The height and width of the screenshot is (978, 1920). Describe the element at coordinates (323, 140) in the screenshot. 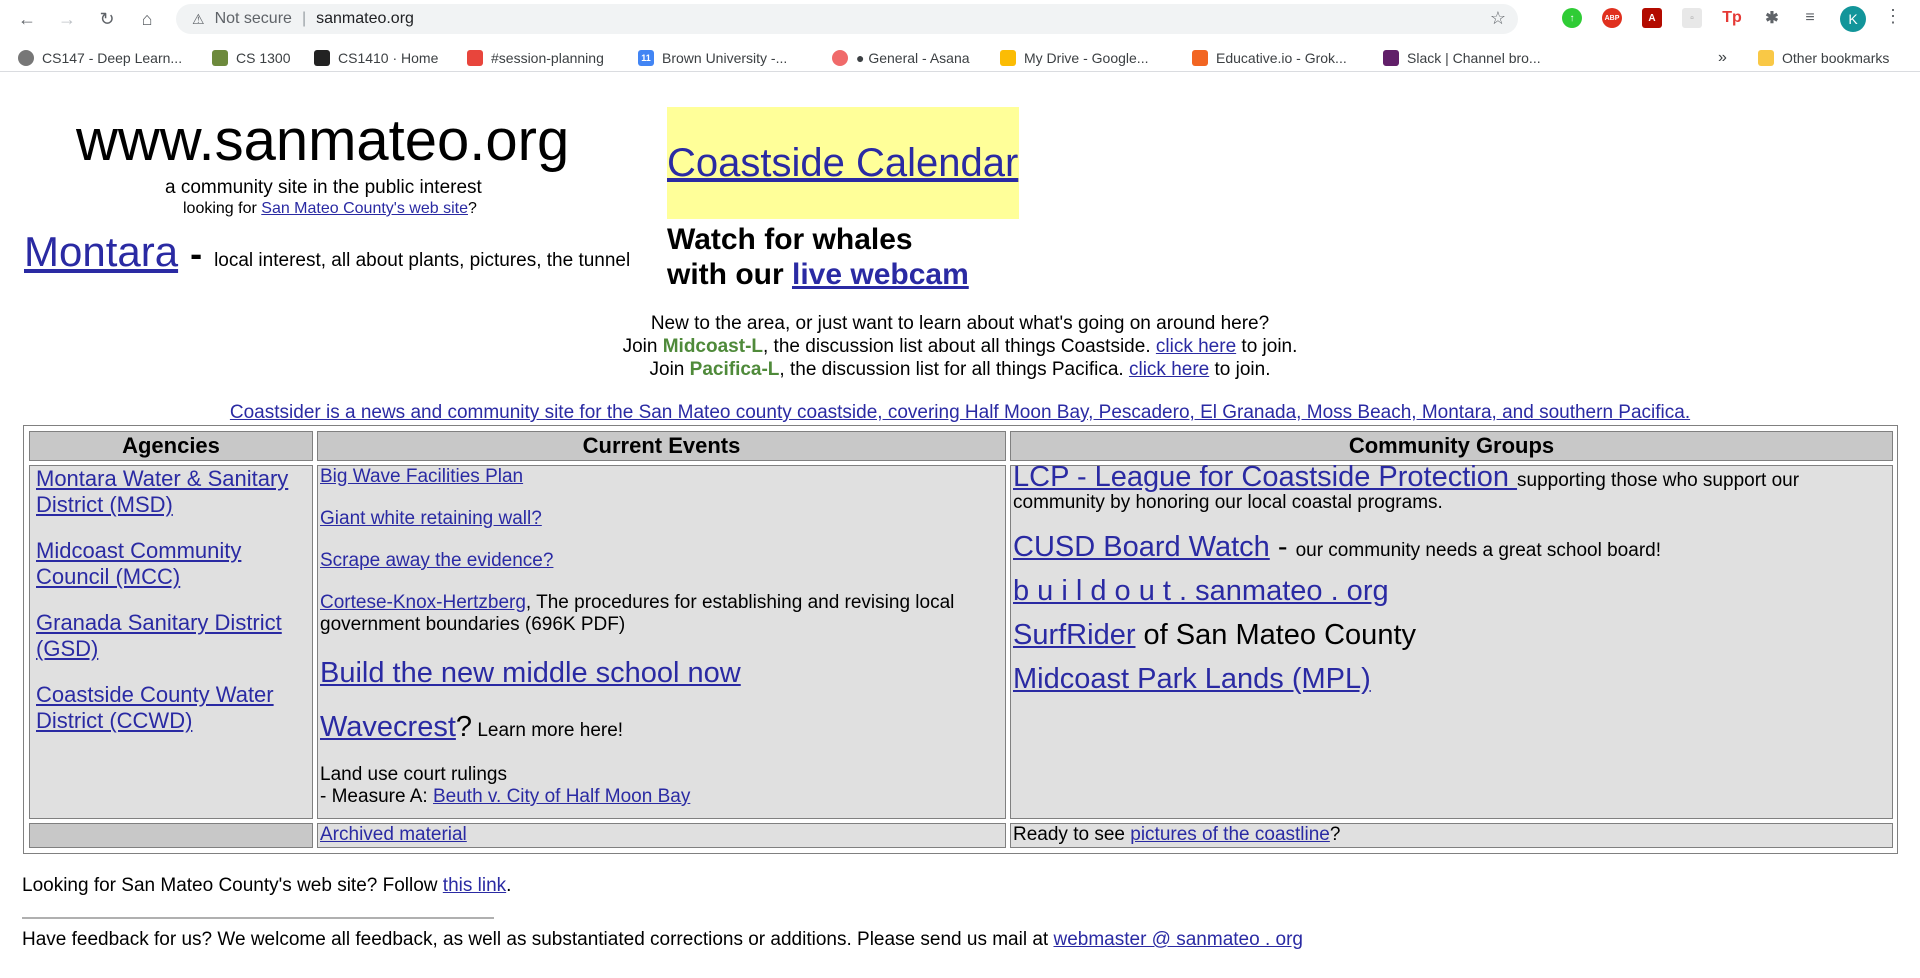

I see `site-title: www.sanmateo.org` at that location.